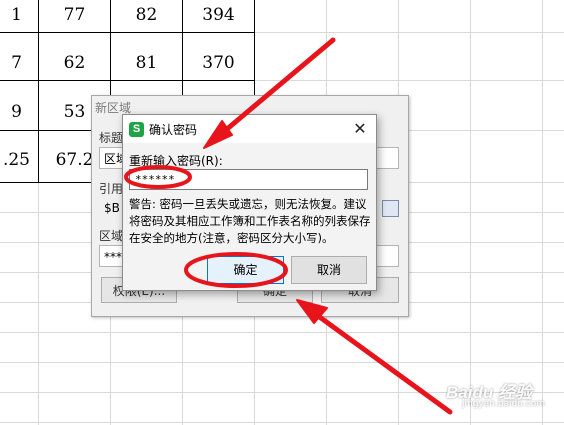 The height and width of the screenshot is (425, 564). I want to click on dialog-titlebar: S 确认密码 ✕, so click(249, 129).